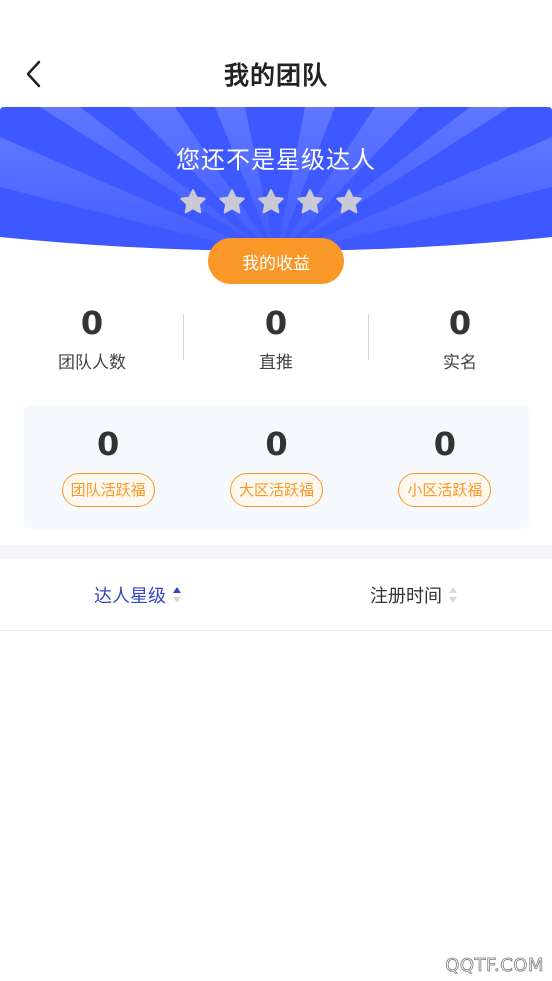 The height and width of the screenshot is (981, 552). Describe the element at coordinates (108, 467) in the screenshot. I see `bonus-team: 0 团队活跃福` at that location.